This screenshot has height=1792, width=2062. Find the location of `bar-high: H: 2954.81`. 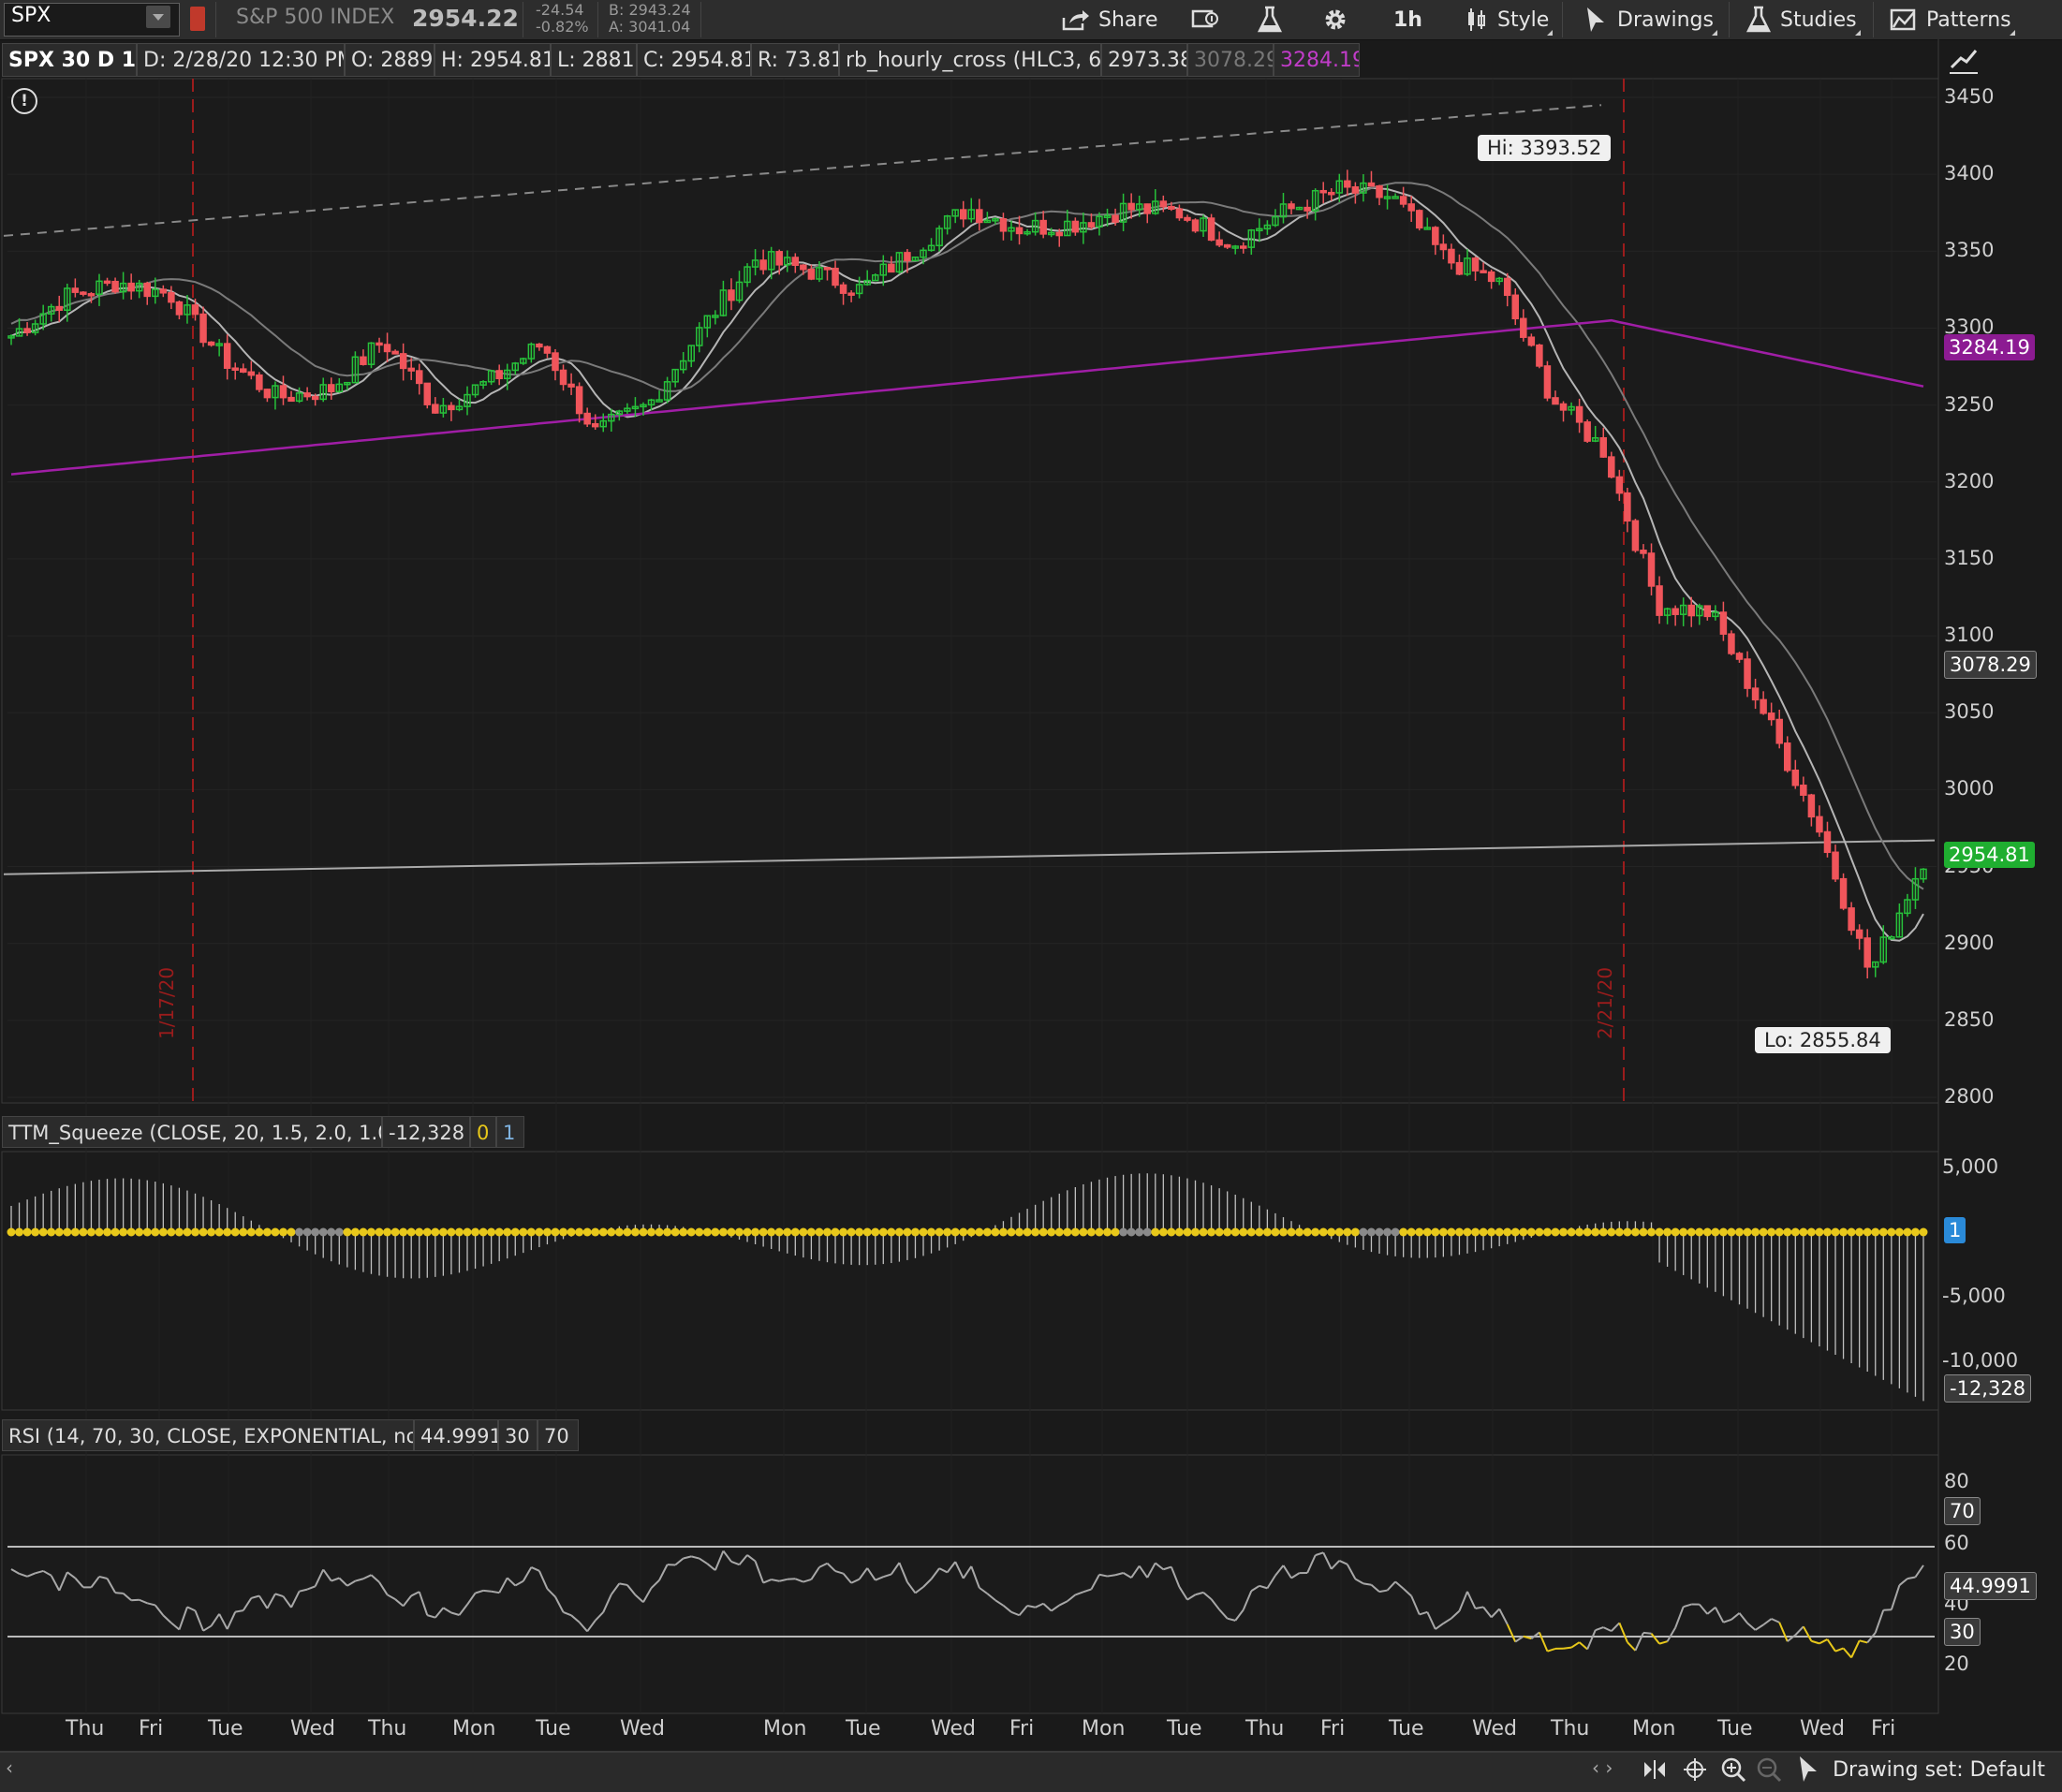

bar-high: H: 2954.81 is located at coordinates (492, 60).